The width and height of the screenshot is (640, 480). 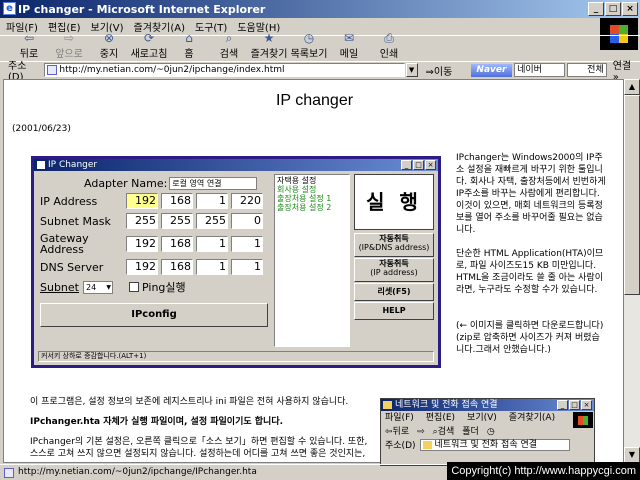 I want to click on ip-address-label: IP Address, so click(x=69, y=201).